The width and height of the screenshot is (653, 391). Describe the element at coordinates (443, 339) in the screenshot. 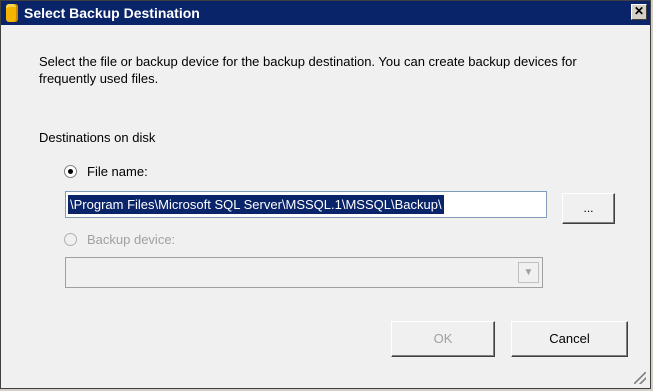

I see `ok-button: OK` at that location.